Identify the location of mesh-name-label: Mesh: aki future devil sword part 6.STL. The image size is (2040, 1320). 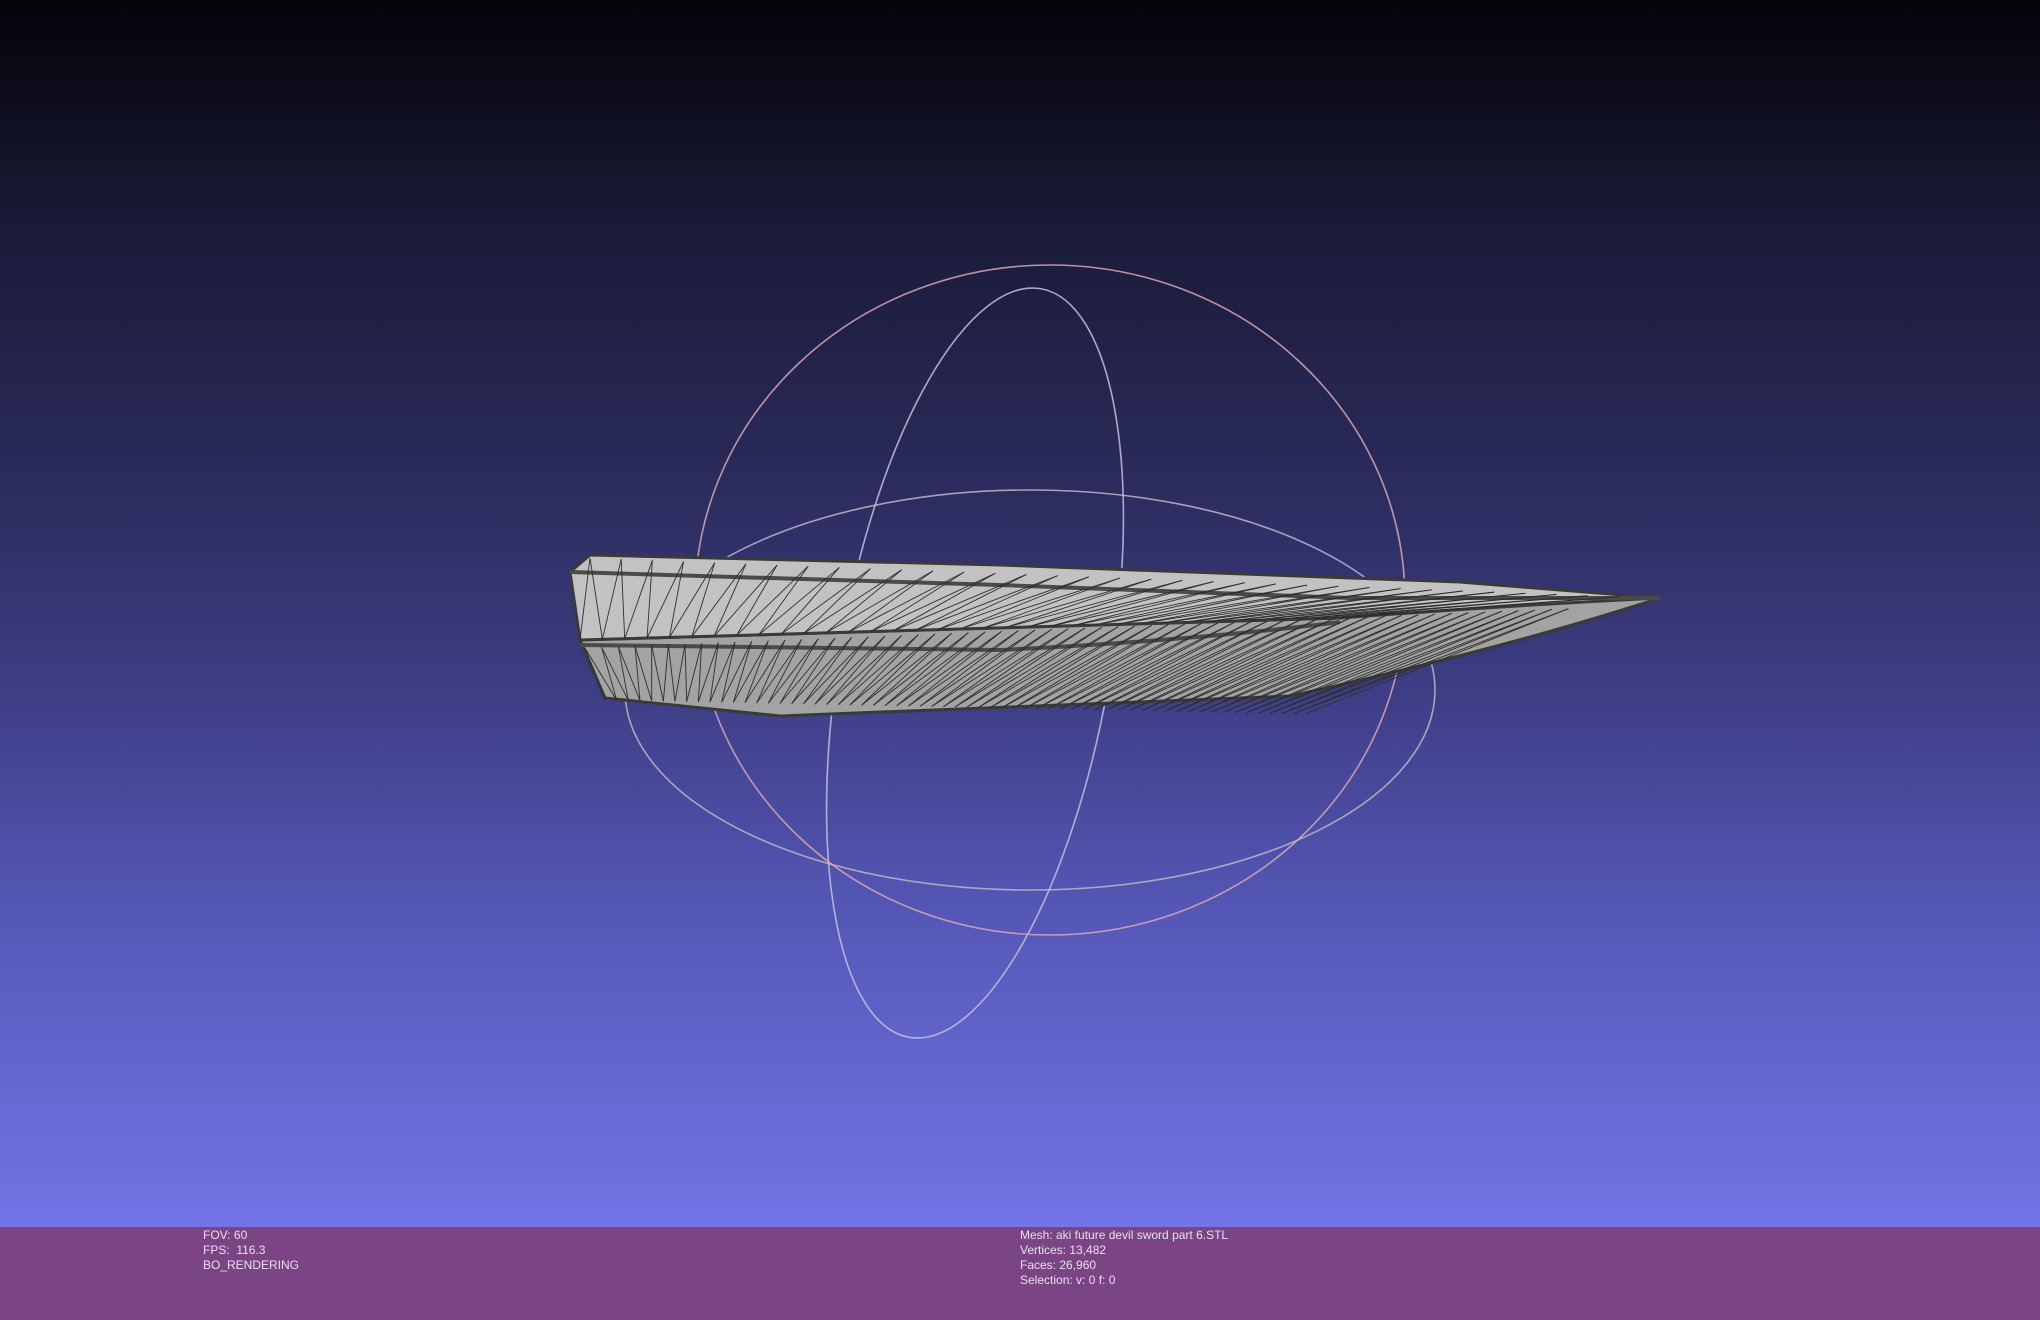
(1124, 1235).